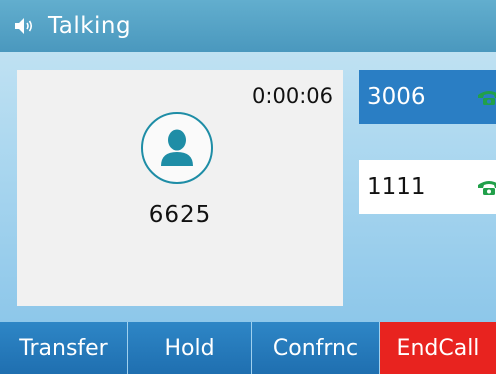 This screenshot has height=374, width=496. I want to click on call-status-title: Talking, so click(90, 26).